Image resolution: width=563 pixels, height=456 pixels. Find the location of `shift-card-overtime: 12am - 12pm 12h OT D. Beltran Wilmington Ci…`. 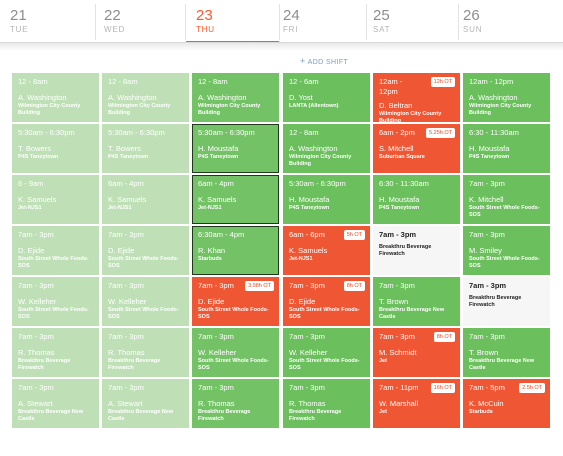

shift-card-overtime: 12am - 12pm 12h OT D. Beltran Wilmington Ci… is located at coordinates (416, 97).